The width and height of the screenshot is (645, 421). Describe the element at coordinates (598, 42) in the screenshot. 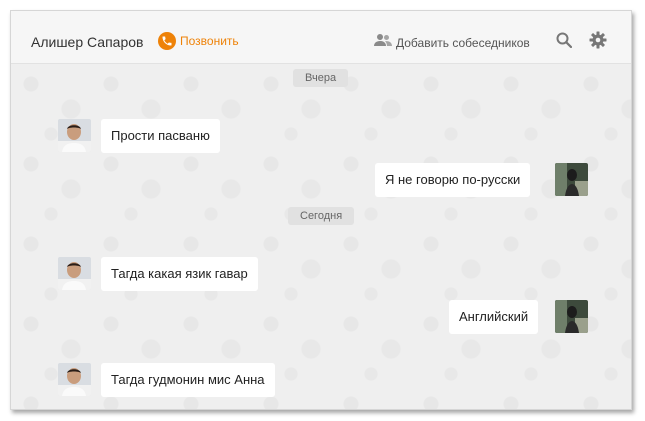

I see `gear-icon` at that location.